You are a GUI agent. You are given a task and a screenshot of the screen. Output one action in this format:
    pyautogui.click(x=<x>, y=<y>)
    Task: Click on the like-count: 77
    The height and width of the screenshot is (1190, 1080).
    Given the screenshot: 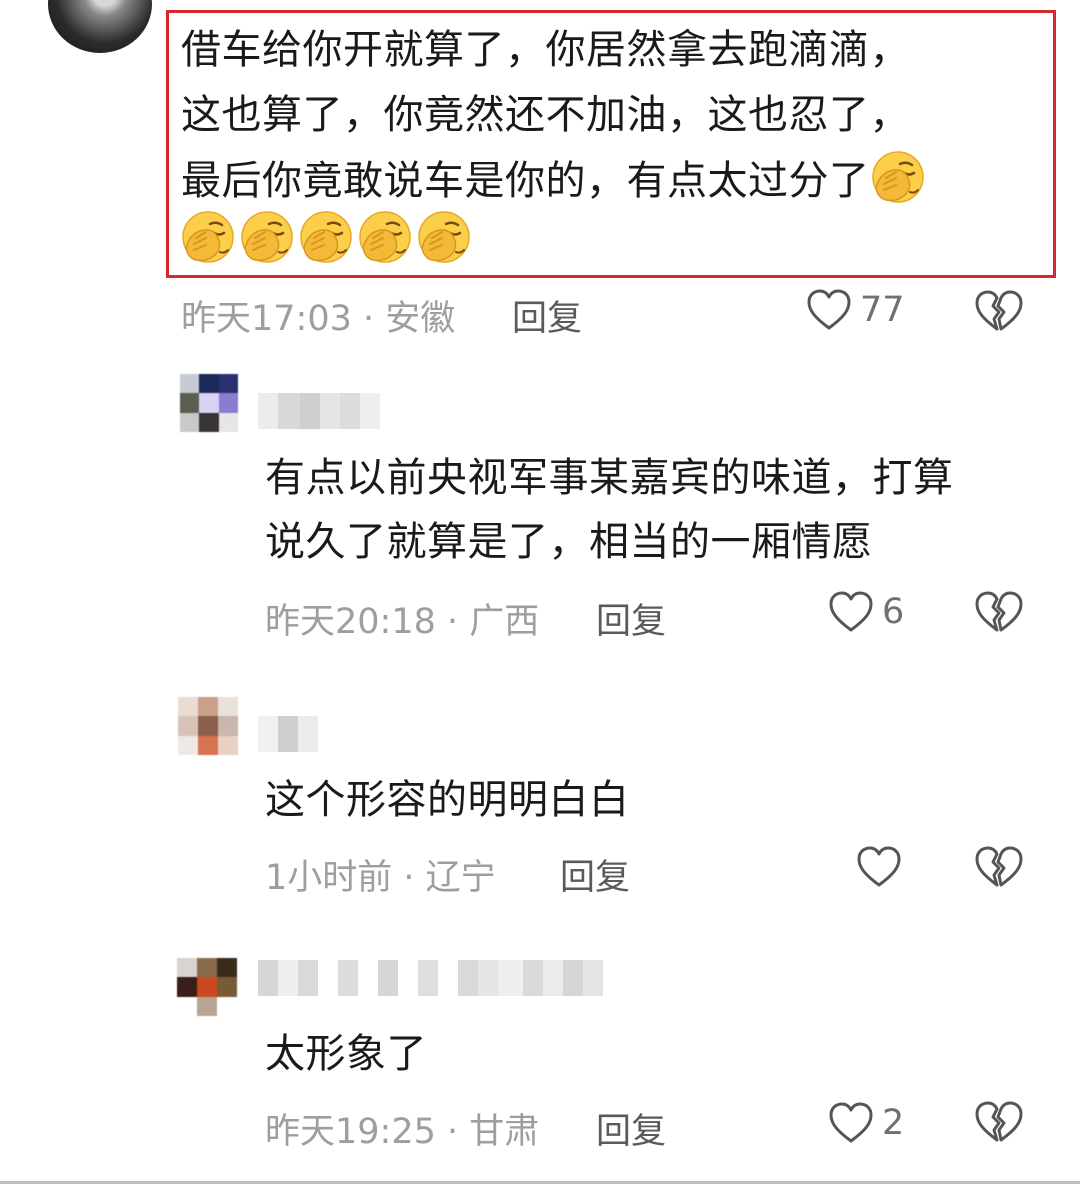 What is the action you would take?
    pyautogui.click(x=882, y=310)
    